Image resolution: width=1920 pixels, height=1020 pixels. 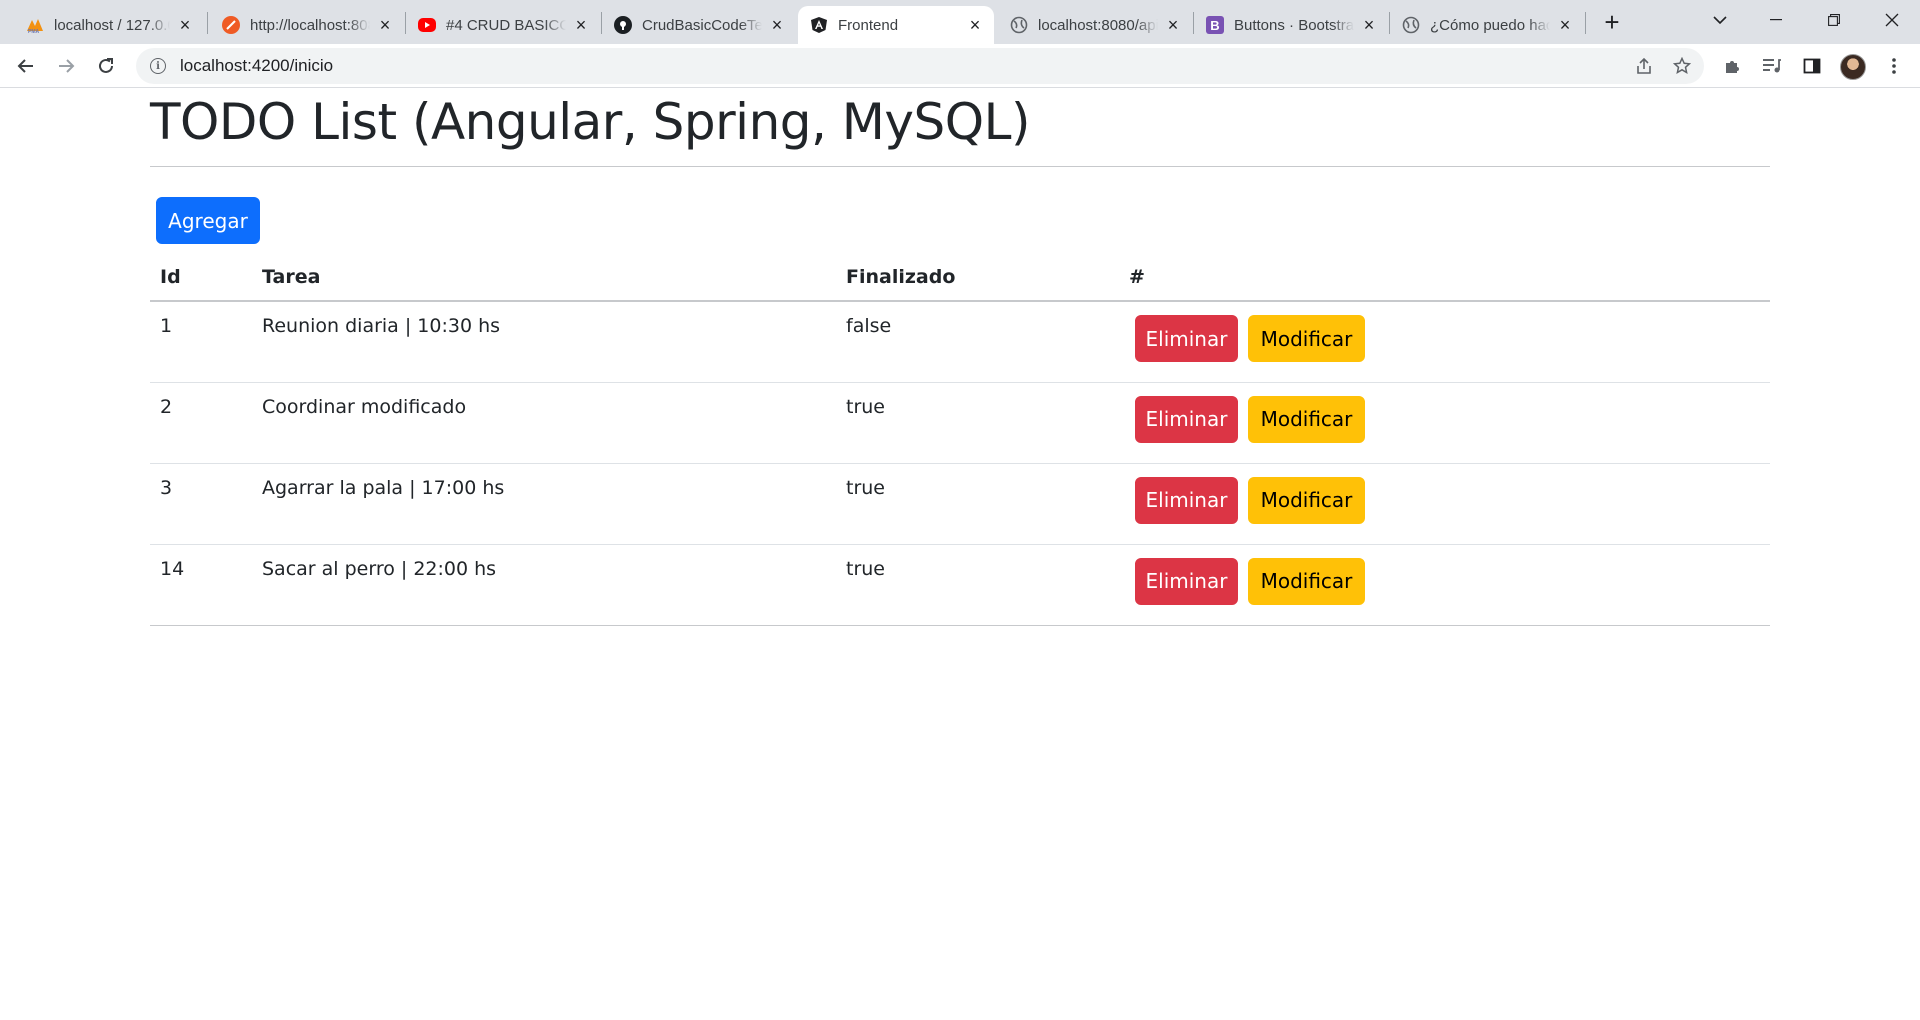 What do you see at coordinates (106, 66) in the screenshot?
I see `reload-icon` at bounding box center [106, 66].